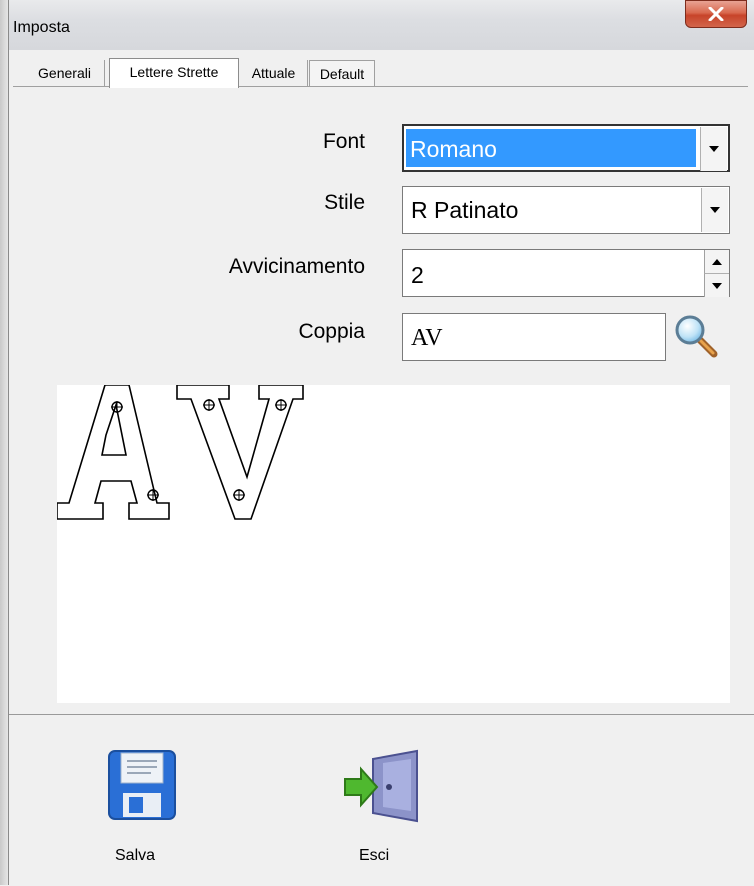  I want to click on close-icon, so click(716, 14).